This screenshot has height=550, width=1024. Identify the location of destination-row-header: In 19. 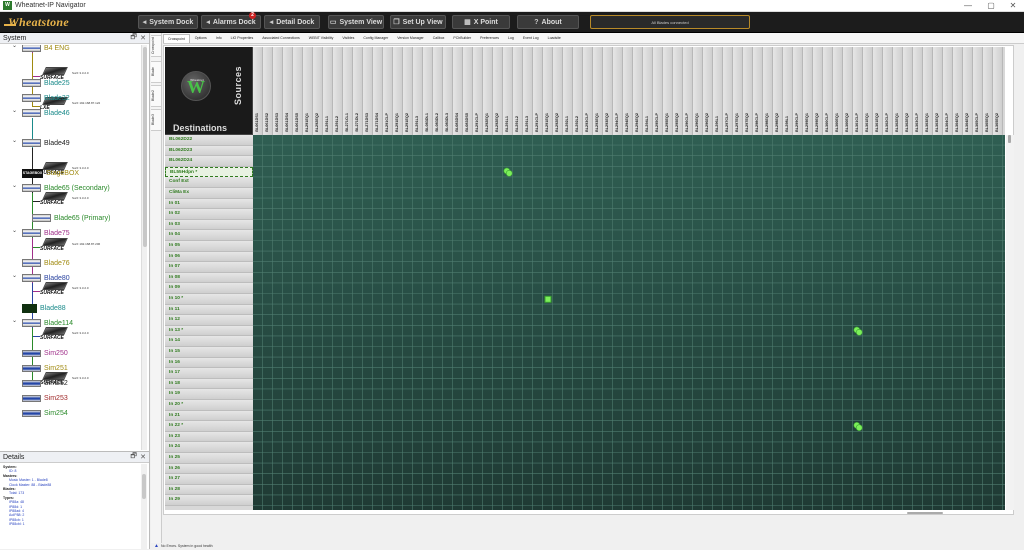
(209, 394).